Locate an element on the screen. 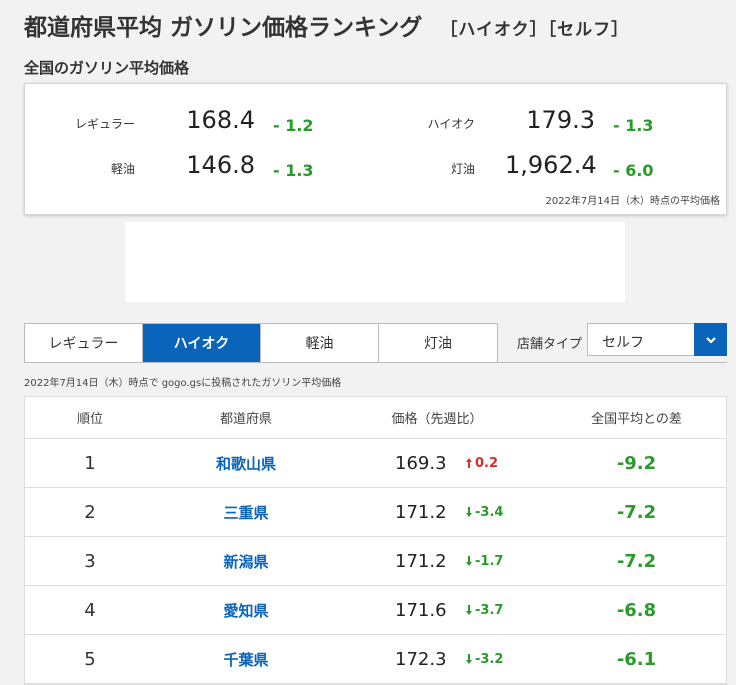 The width and height of the screenshot is (736, 685). summary-label-diesel: 軽油 is located at coordinates (122, 169).